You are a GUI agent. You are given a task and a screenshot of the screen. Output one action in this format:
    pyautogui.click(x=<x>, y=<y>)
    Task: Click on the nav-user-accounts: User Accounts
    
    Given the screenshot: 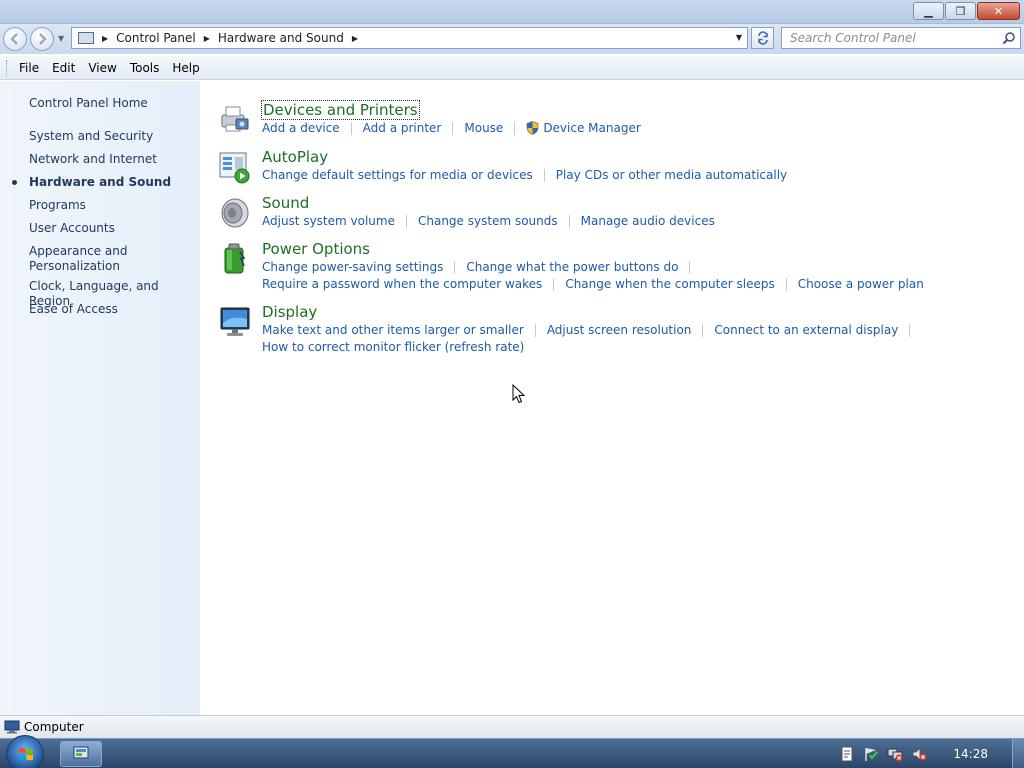 What is the action you would take?
    pyautogui.click(x=72, y=228)
    